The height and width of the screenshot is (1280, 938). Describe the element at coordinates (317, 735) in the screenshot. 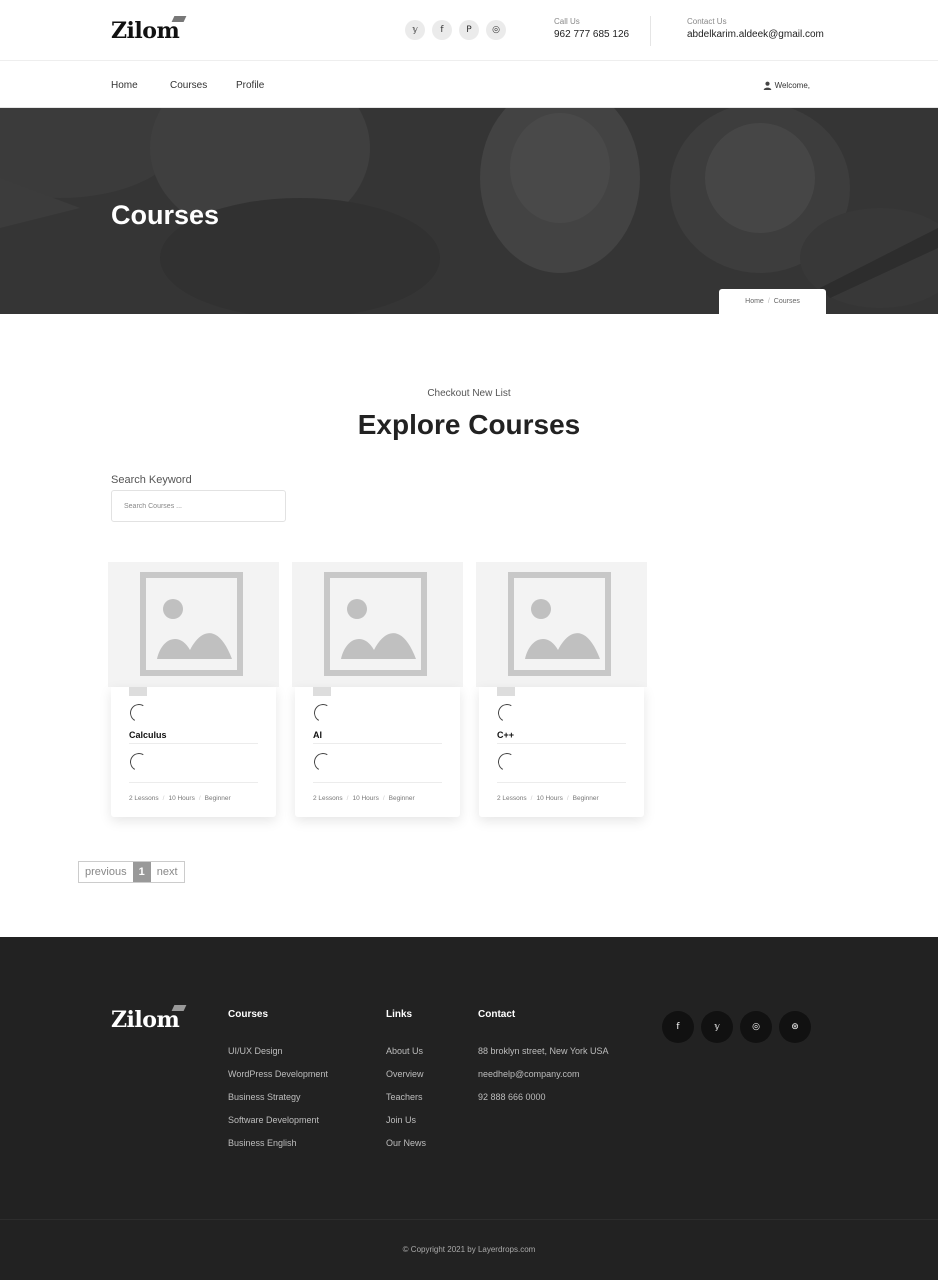

I see `course-title: AI` at that location.